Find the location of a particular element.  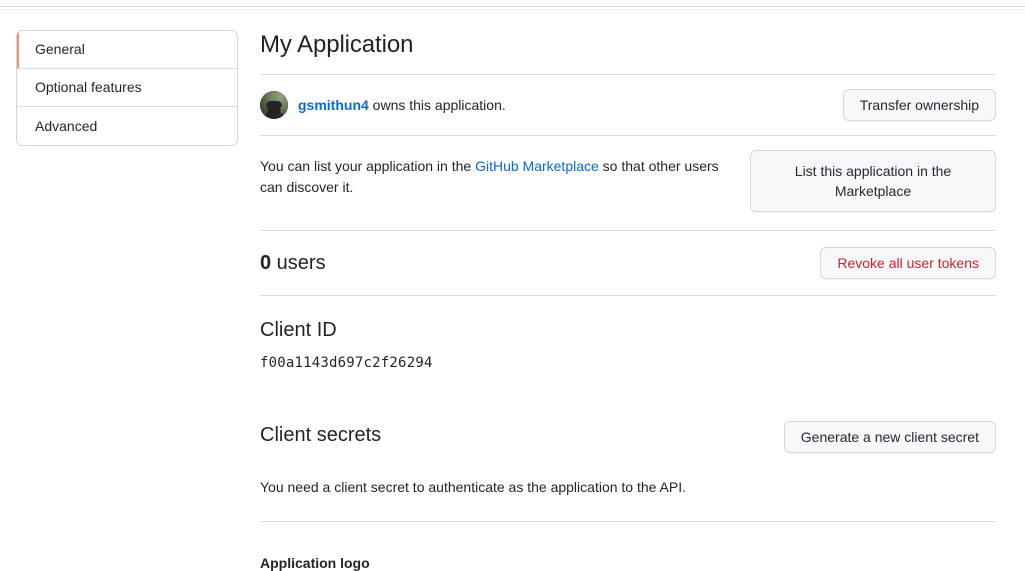

sidebar-item-label: Optional features is located at coordinates (88, 87).